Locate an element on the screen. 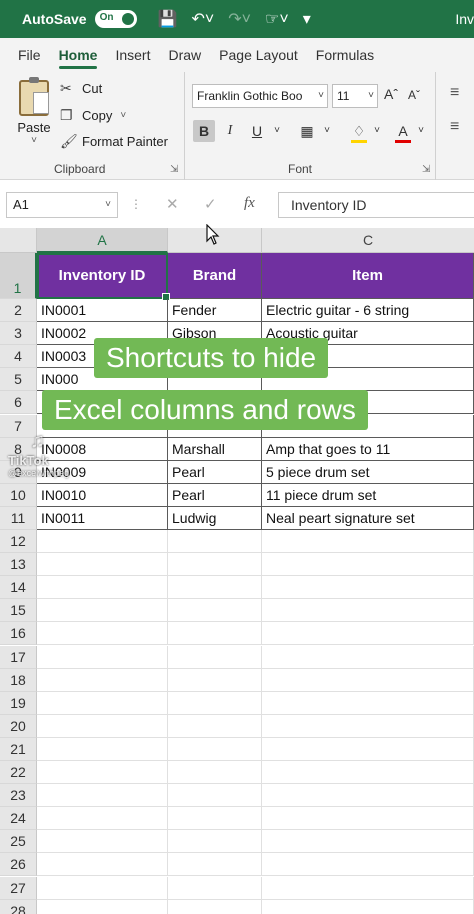 This screenshot has height=914, width=474. name-box: A1 ˅ is located at coordinates (62, 205).